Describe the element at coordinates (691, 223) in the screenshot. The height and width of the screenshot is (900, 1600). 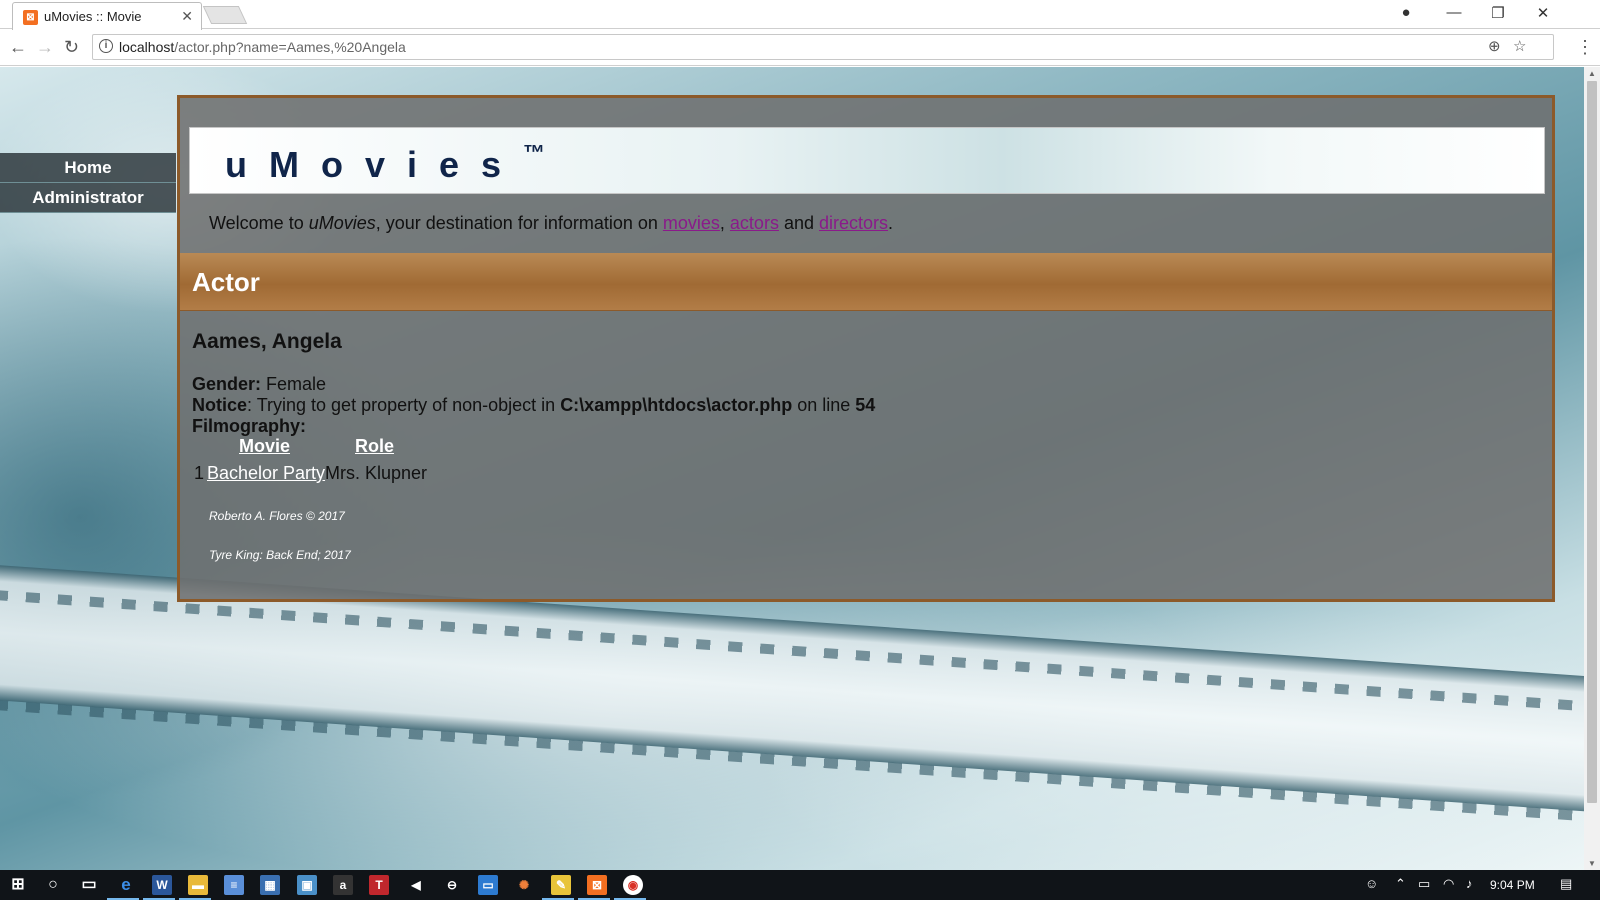
I see `movies-link: movies` at that location.